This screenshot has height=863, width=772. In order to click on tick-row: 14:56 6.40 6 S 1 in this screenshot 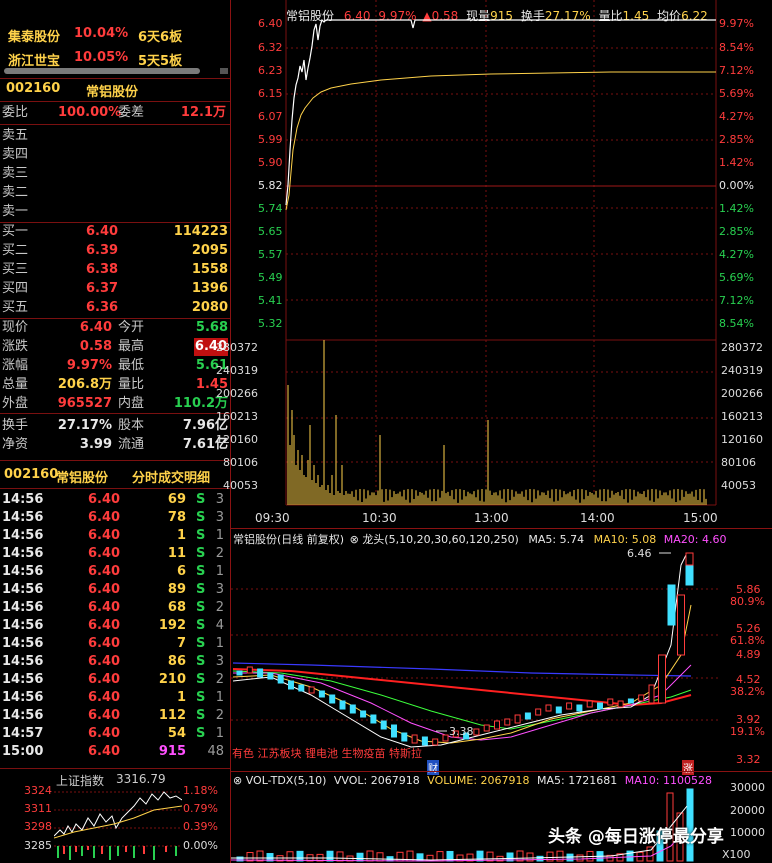, I will do `click(115, 572)`.